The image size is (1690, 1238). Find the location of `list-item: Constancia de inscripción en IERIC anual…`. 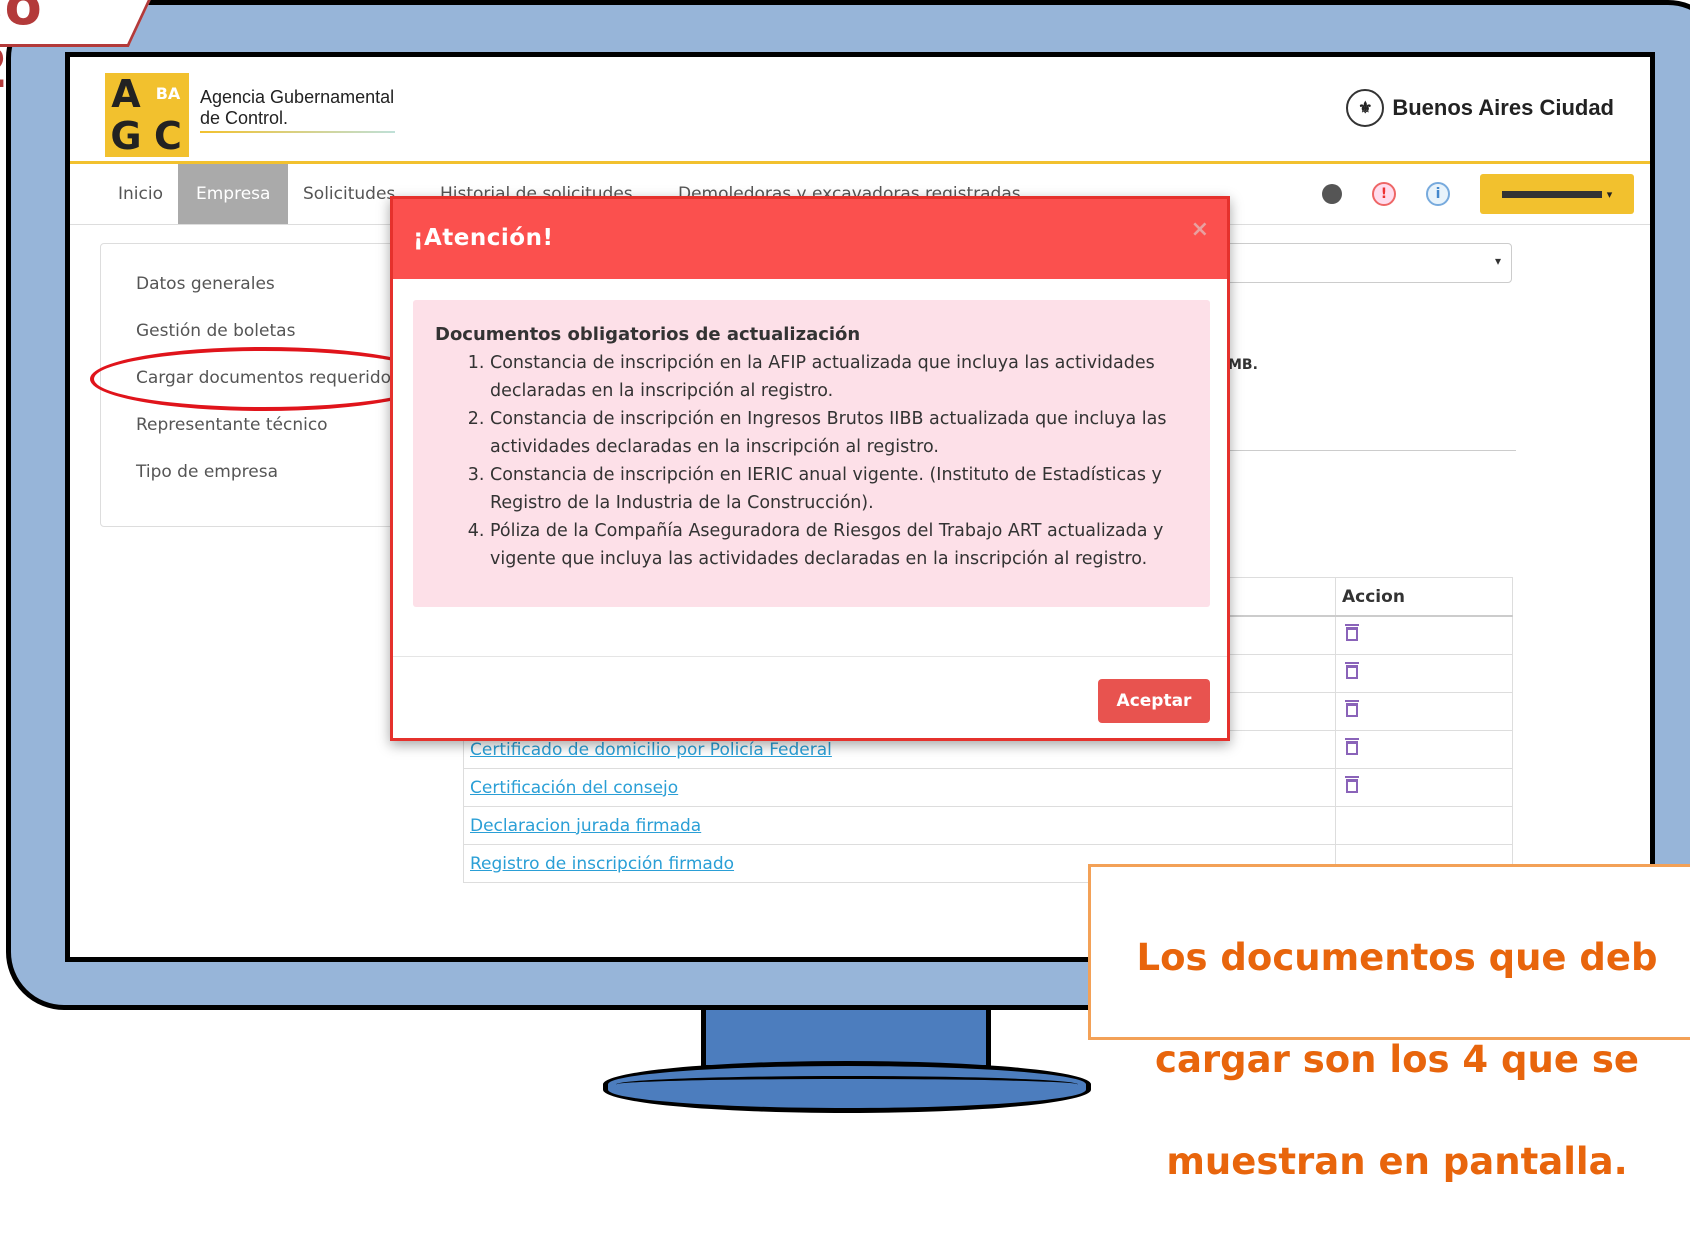

list-item: Constancia de inscripción en IERIC anual… is located at coordinates (840, 489).